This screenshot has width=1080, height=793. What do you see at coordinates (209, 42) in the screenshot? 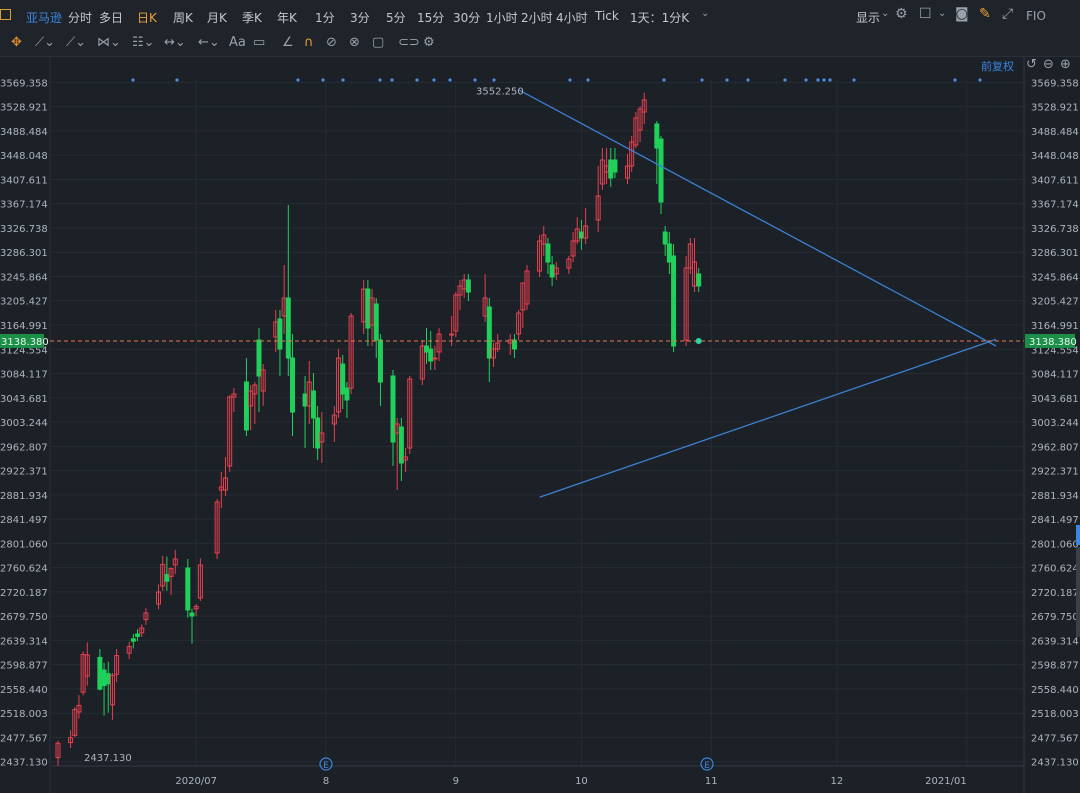
I see `arrow-tool-icon: ←⌄` at bounding box center [209, 42].